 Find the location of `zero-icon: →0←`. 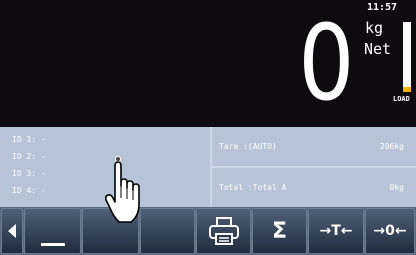

zero-icon: →0← is located at coordinates (390, 231).